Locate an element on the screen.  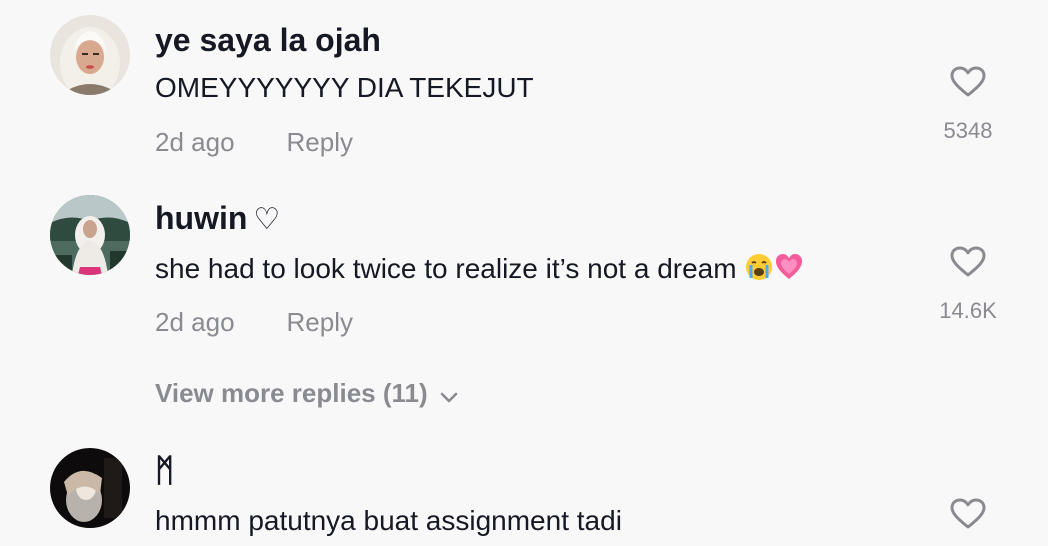
like-button is located at coordinates (968, 514).